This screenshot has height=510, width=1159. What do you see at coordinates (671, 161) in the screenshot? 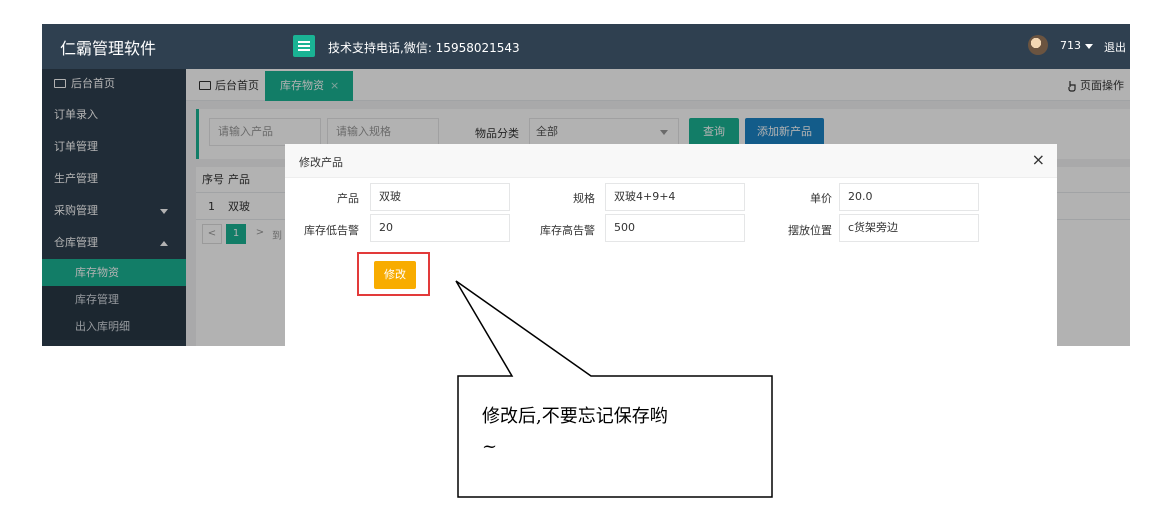
I see `dialog-header: 修改产品 ×` at bounding box center [671, 161].